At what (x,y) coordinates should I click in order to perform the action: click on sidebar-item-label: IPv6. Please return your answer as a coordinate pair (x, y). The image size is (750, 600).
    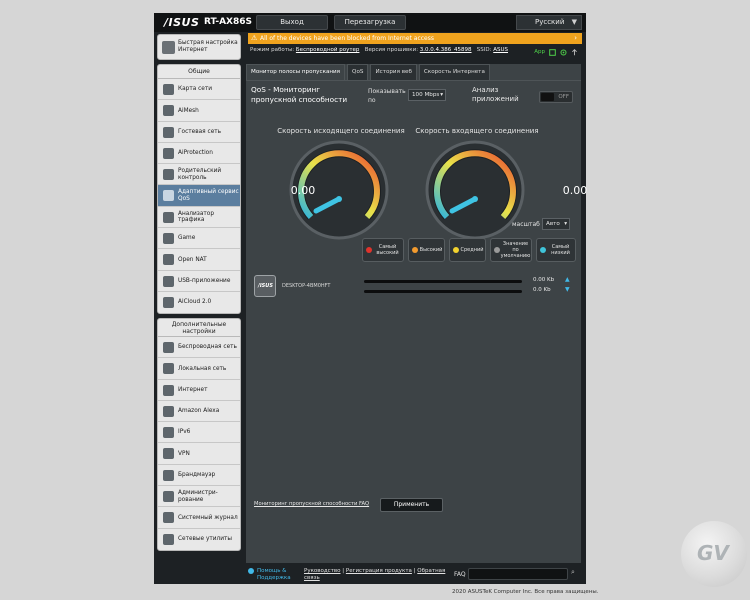
    Looking at the image, I should click on (184, 432).